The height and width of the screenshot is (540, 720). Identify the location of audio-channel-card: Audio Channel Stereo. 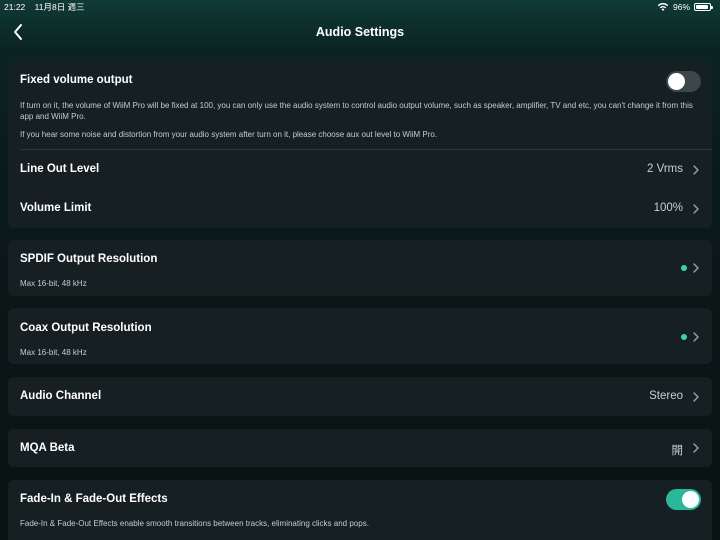
(360, 396).